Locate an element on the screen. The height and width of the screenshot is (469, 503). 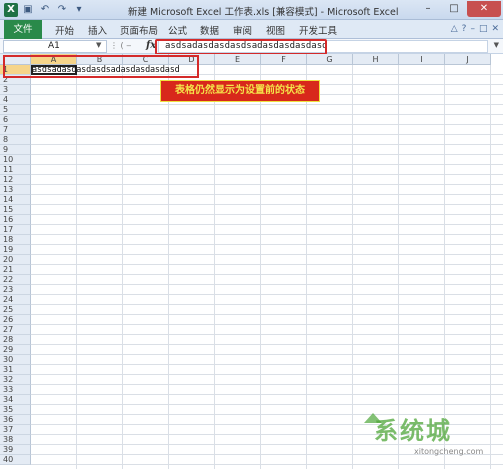
workbook-minimize-icon: – is located at coordinates (472, 29).